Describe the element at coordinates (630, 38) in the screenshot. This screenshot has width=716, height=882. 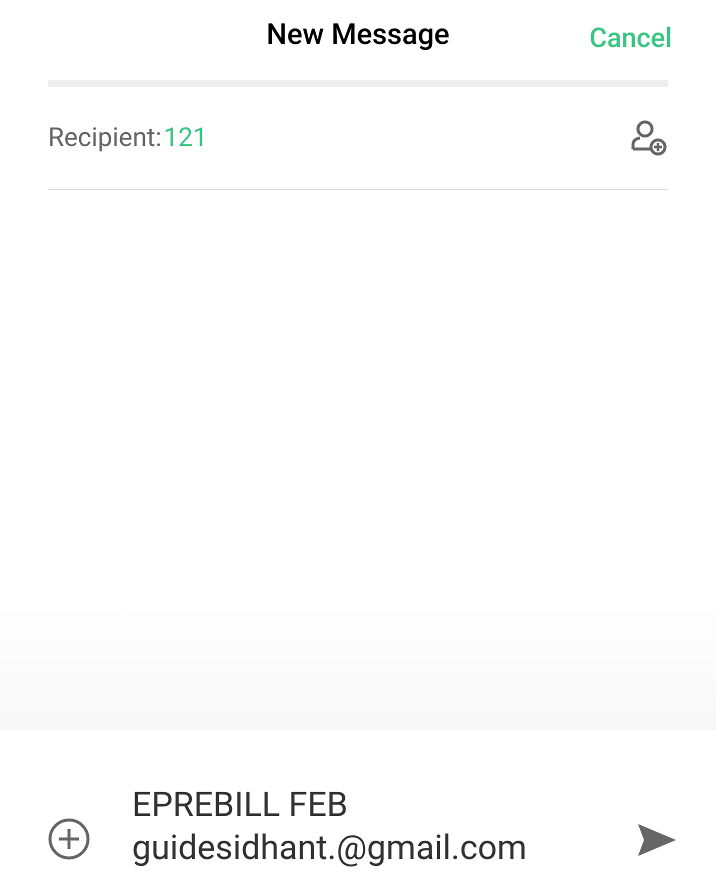
I see `cancel-button: Cancel` at that location.